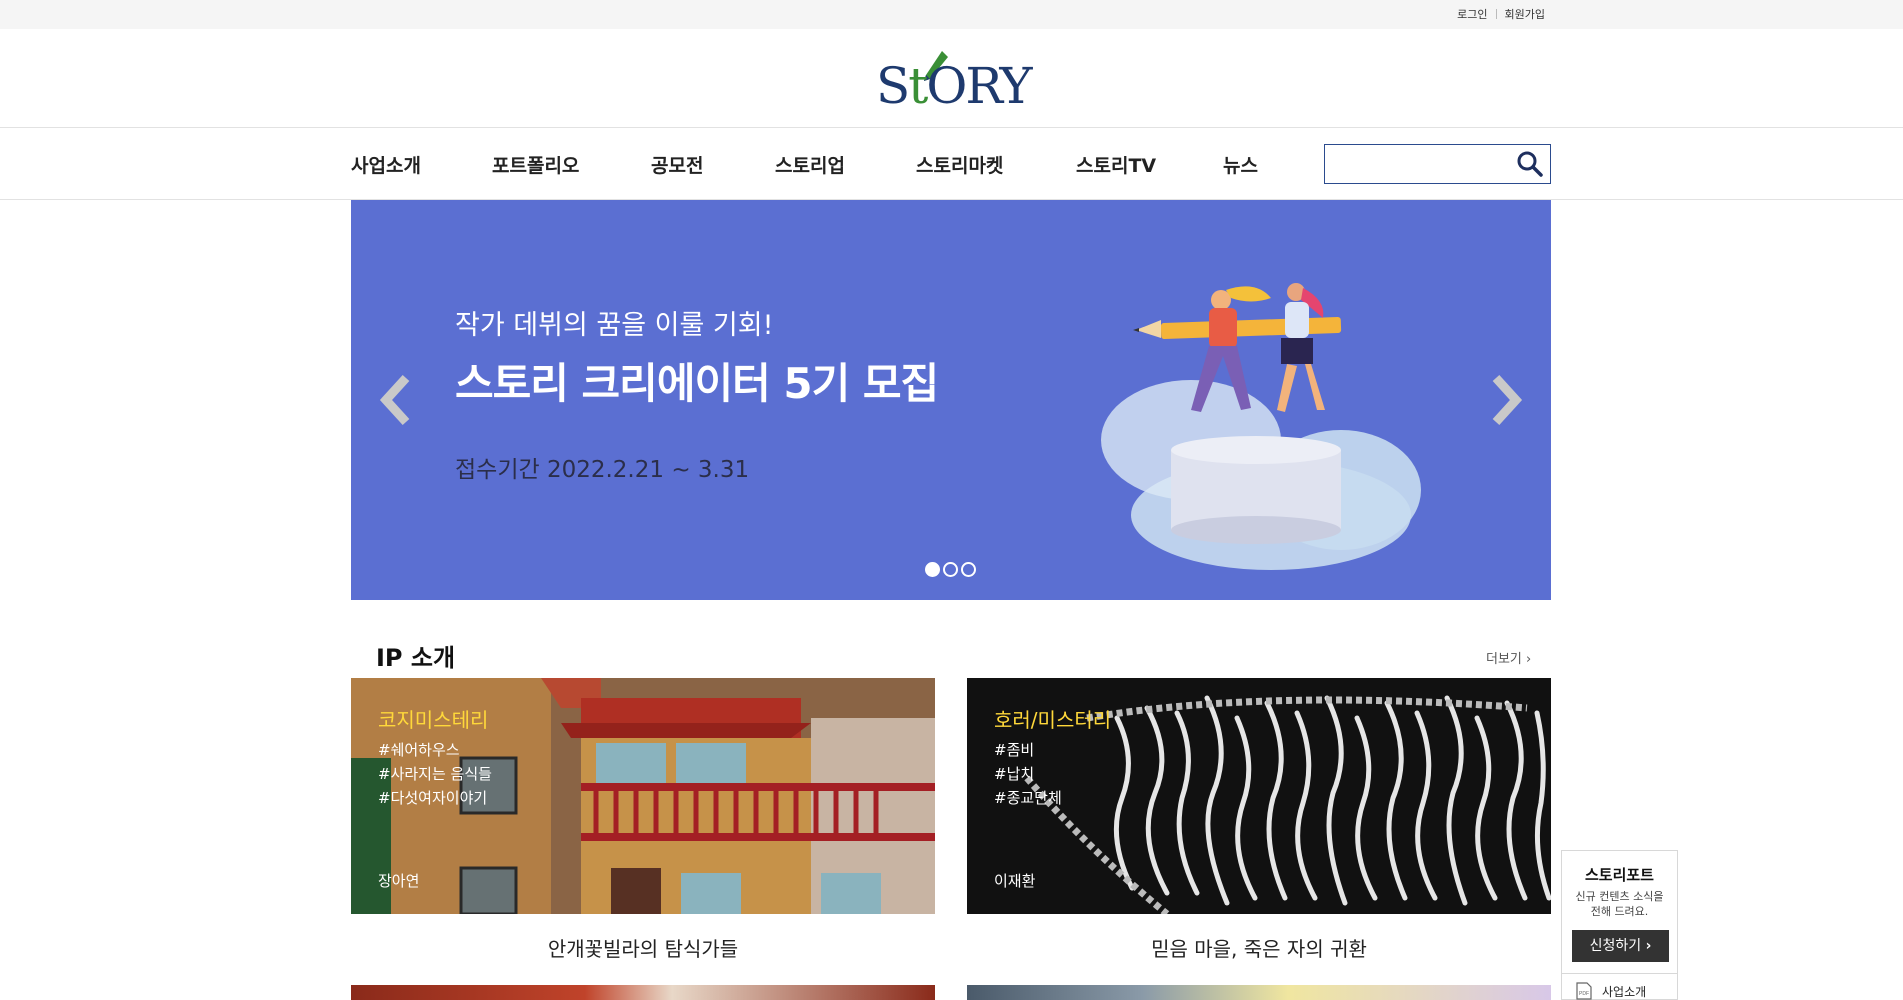 Image resolution: width=1903 pixels, height=1000 pixels. What do you see at coordinates (433, 798) in the screenshot?
I see `card-tag: #다섯여자이야기` at bounding box center [433, 798].